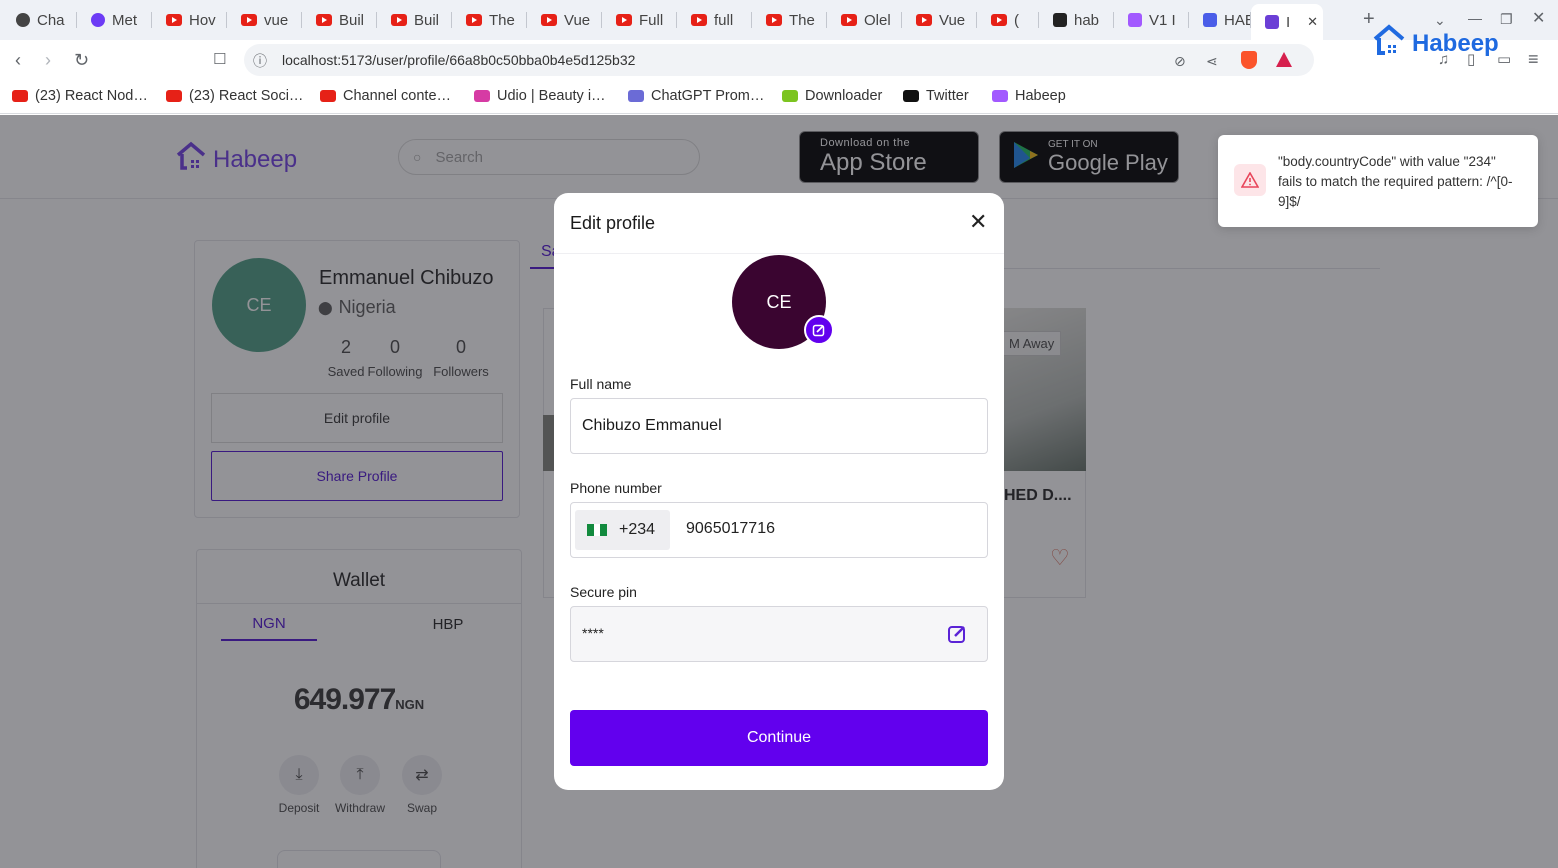  Describe the element at coordinates (652, 425) in the screenshot. I see `full-name-value: Chibuzo Emmanuel` at that location.